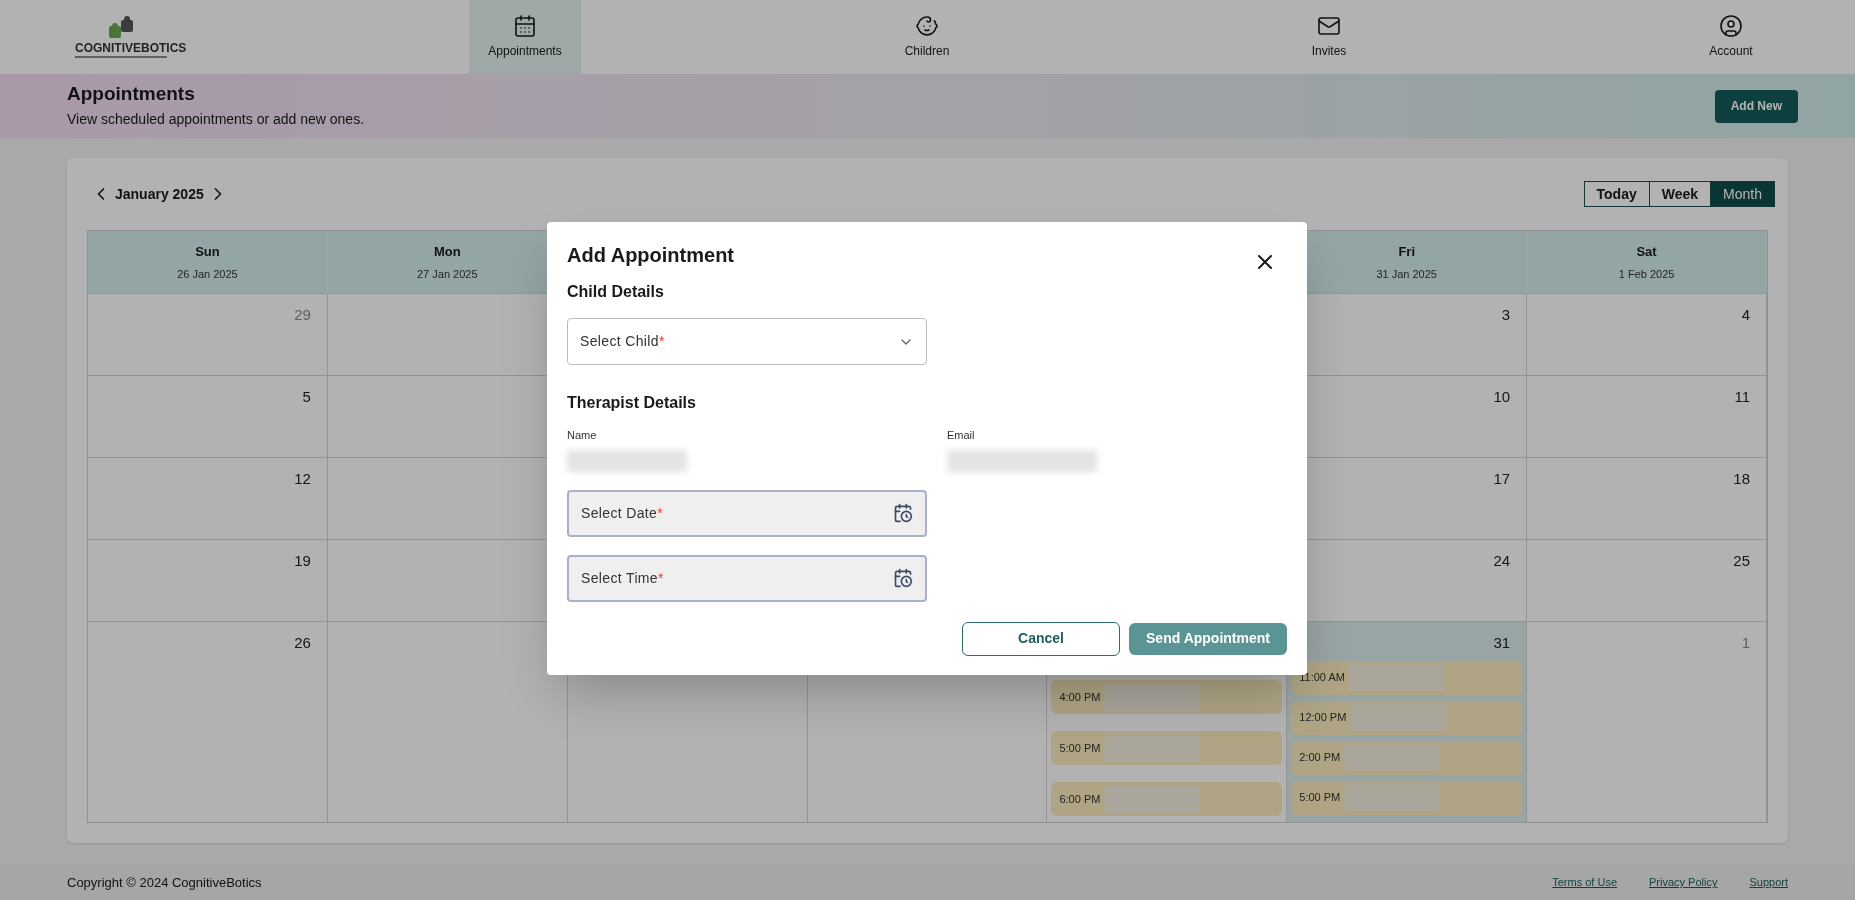  I want to click on name-label: Name, so click(582, 435).